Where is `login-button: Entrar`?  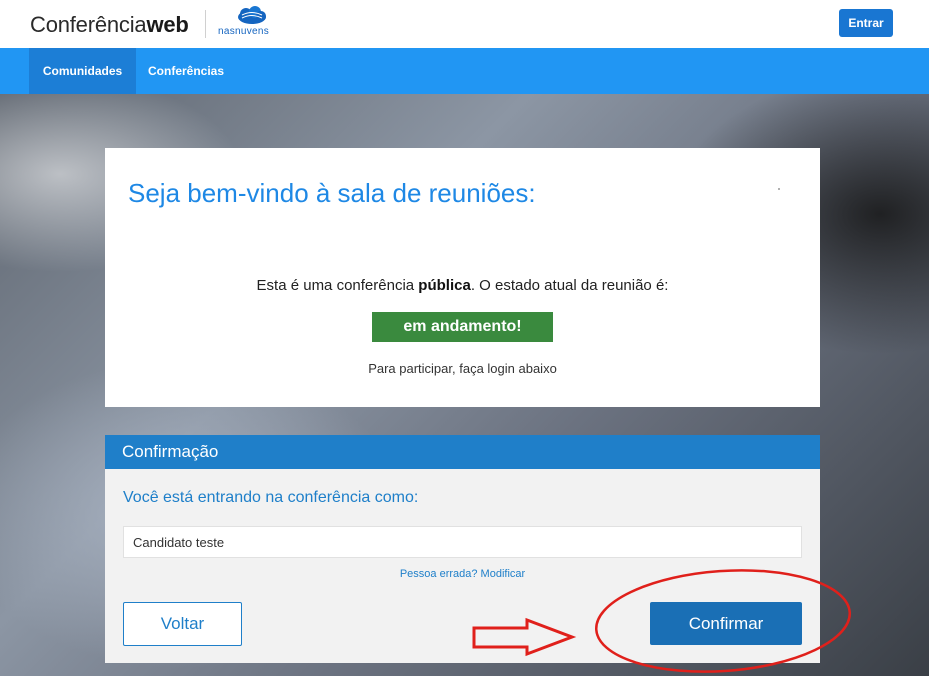
login-button: Entrar is located at coordinates (866, 23).